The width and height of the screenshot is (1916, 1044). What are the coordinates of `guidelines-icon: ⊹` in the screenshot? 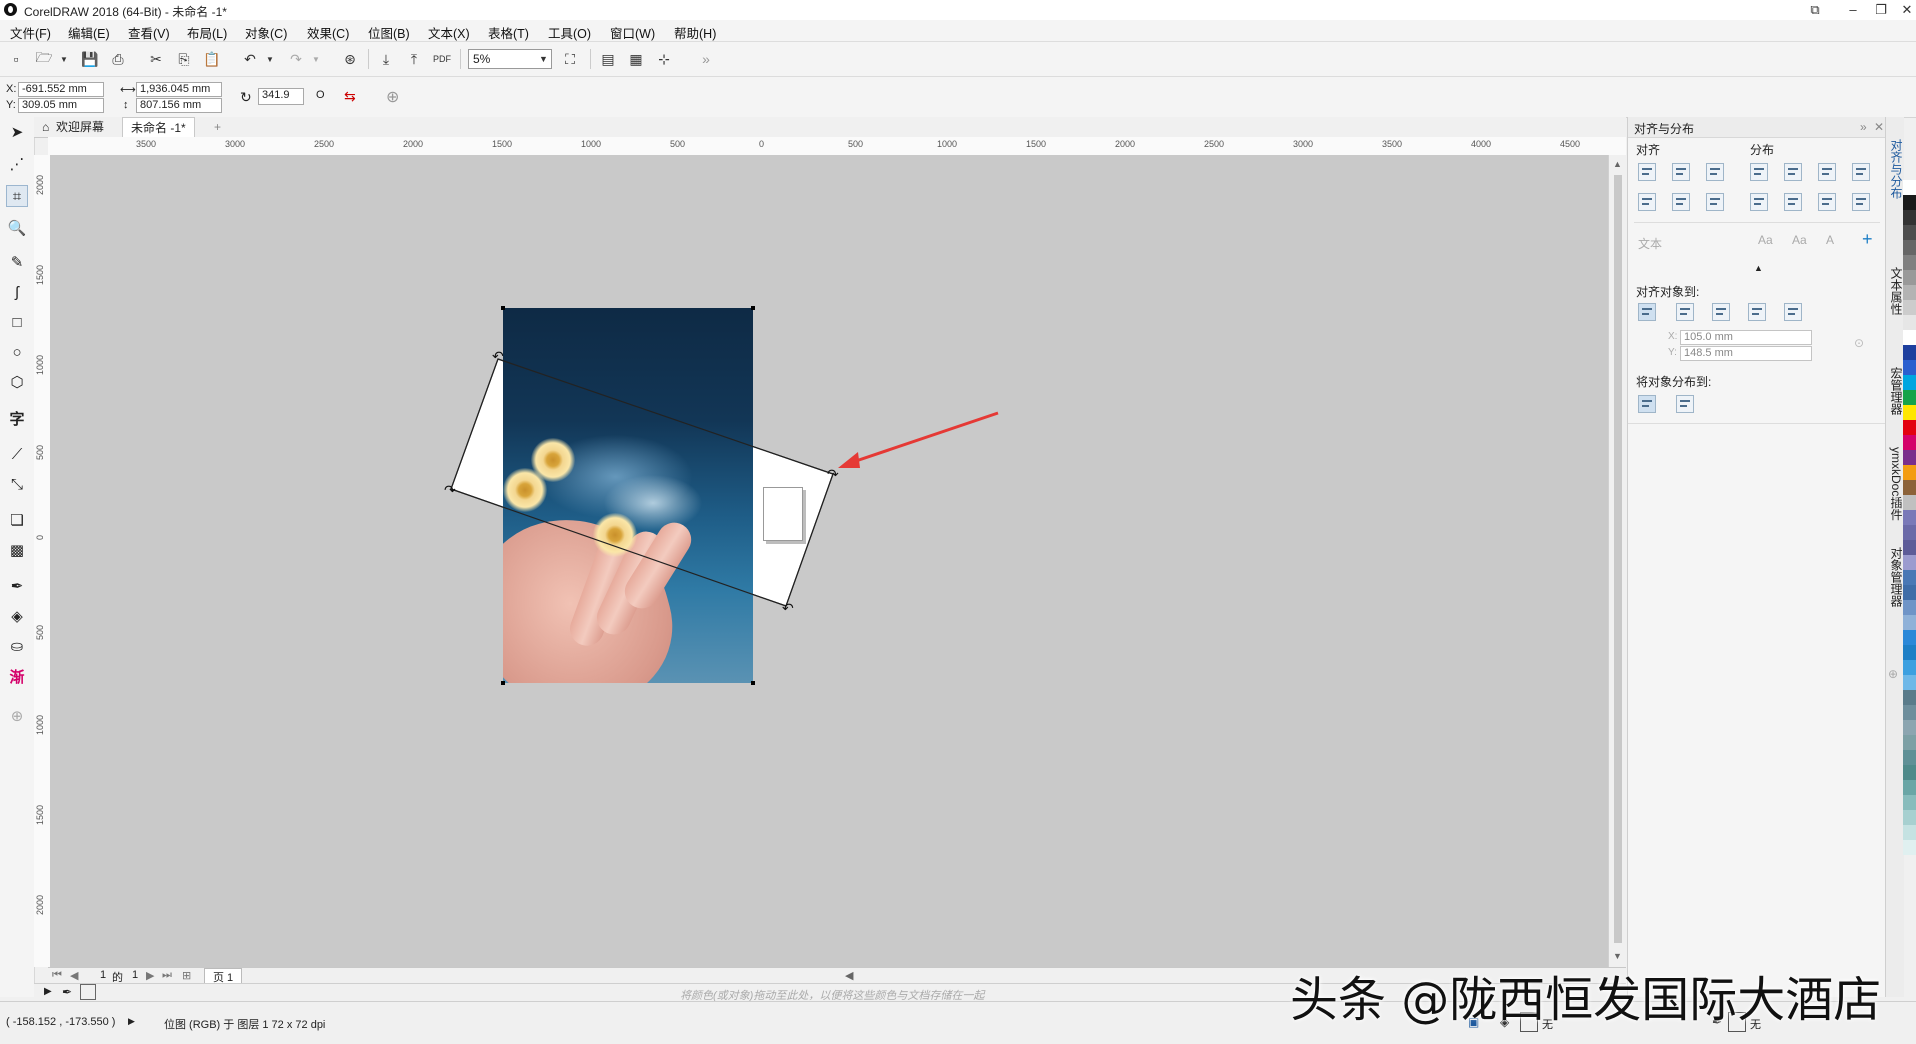 It's located at (664, 59).